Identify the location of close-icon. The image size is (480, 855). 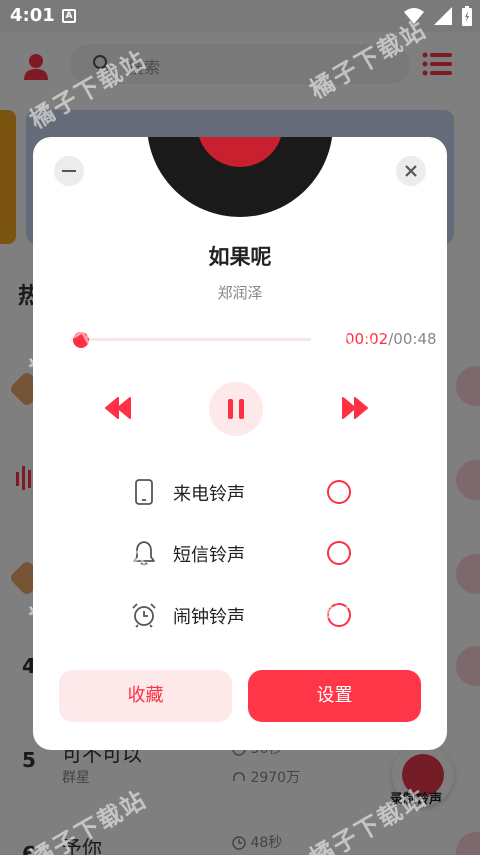
(411, 171).